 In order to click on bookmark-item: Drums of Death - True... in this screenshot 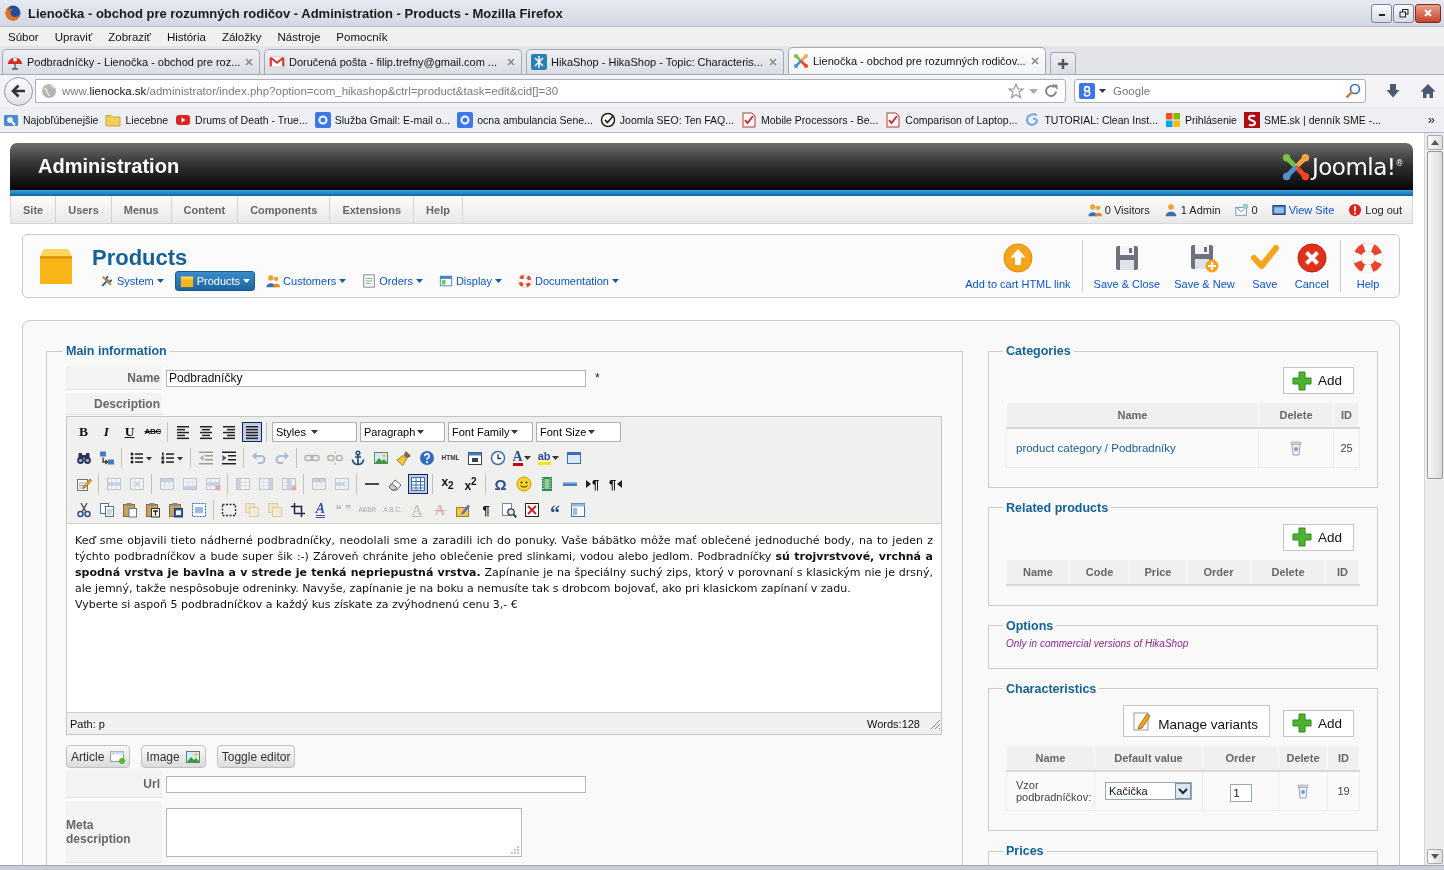, I will do `click(241, 119)`.